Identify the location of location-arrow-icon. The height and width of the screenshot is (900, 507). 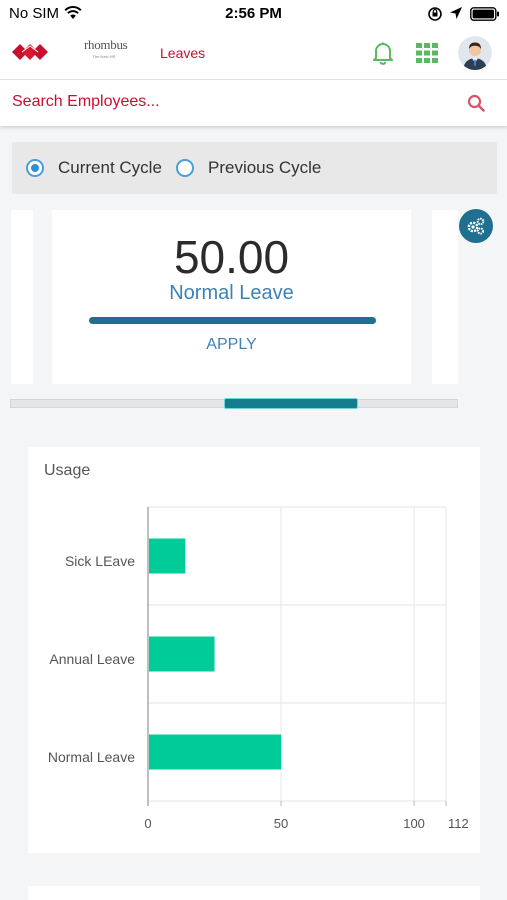
(456, 13).